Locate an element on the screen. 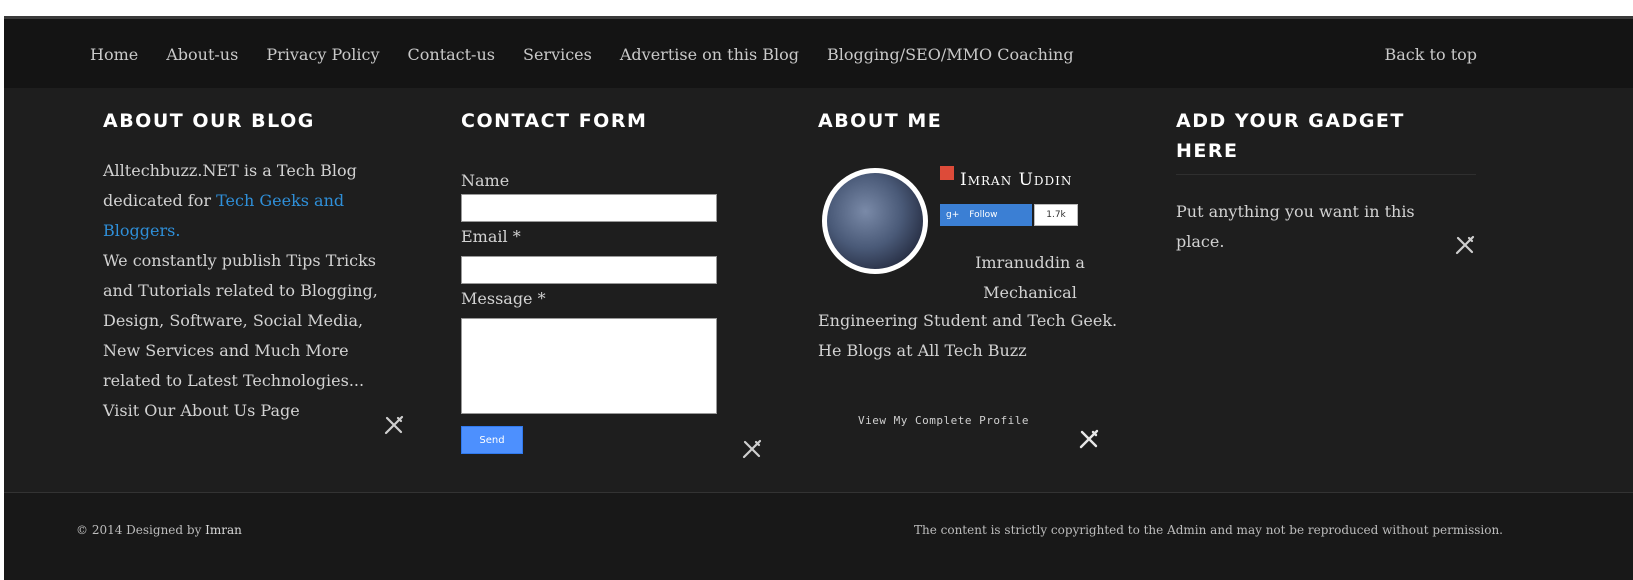 The height and width of the screenshot is (580, 1633). nav-link-coaching: Blogging/SEO/MMO Coaching is located at coordinates (950, 54).